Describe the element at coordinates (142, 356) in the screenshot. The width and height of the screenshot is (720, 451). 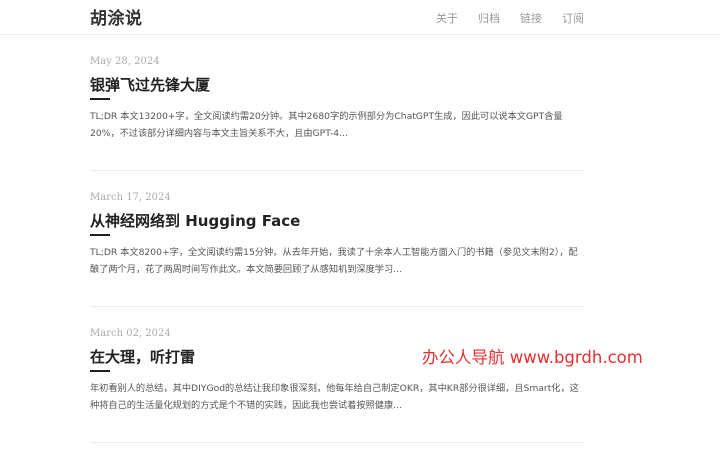
I see `post-title-link: 在大理，听打雷` at that location.